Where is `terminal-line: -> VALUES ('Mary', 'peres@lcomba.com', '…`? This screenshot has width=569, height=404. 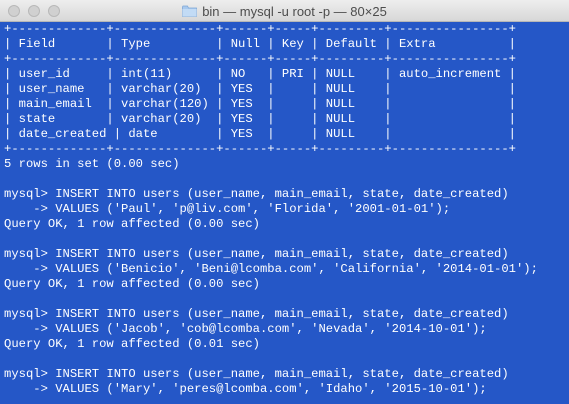
terminal-line: -> VALUES ('Mary', 'peres@lcomba.com', '… is located at coordinates (245, 389).